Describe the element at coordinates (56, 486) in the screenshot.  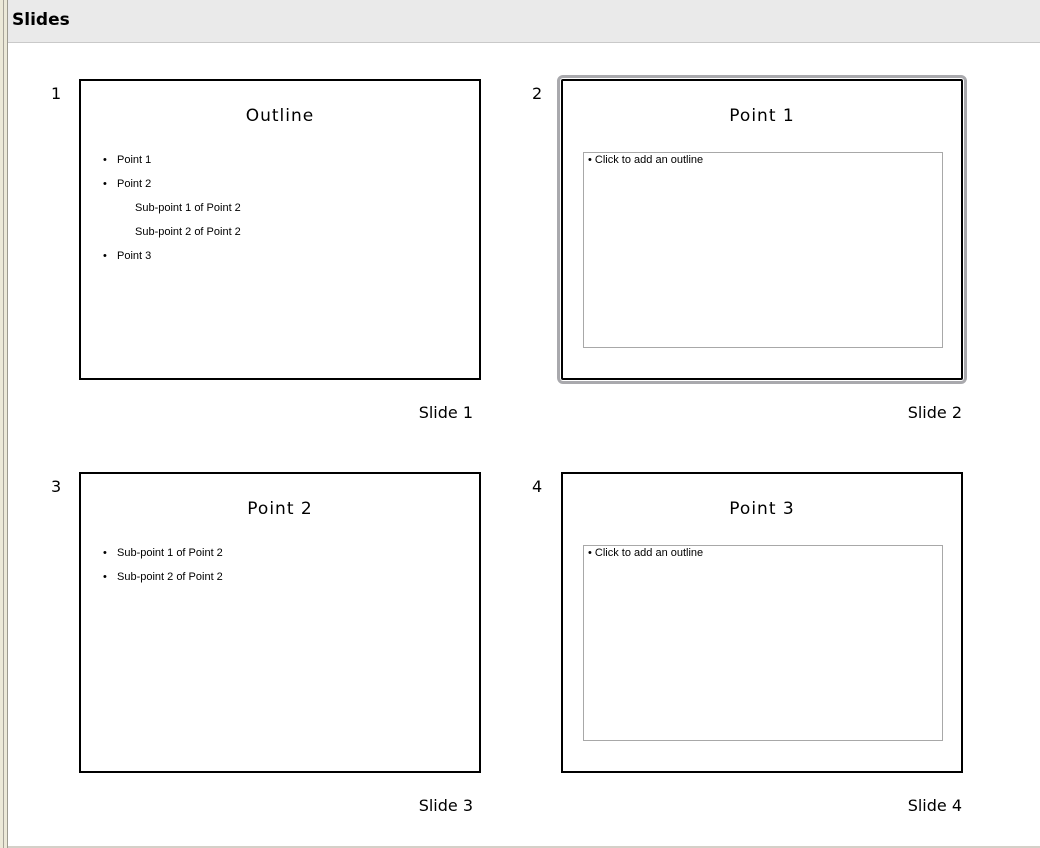
I see `slide-number: 3` at that location.